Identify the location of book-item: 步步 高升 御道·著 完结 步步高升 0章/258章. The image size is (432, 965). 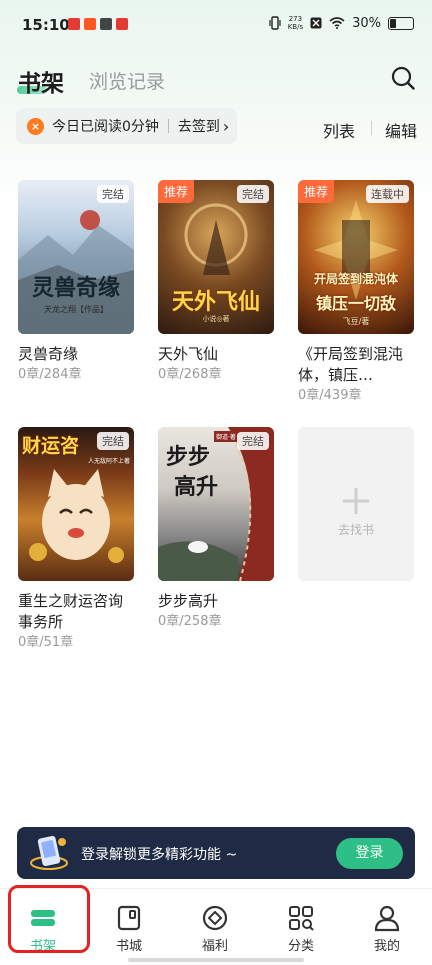
(216, 529).